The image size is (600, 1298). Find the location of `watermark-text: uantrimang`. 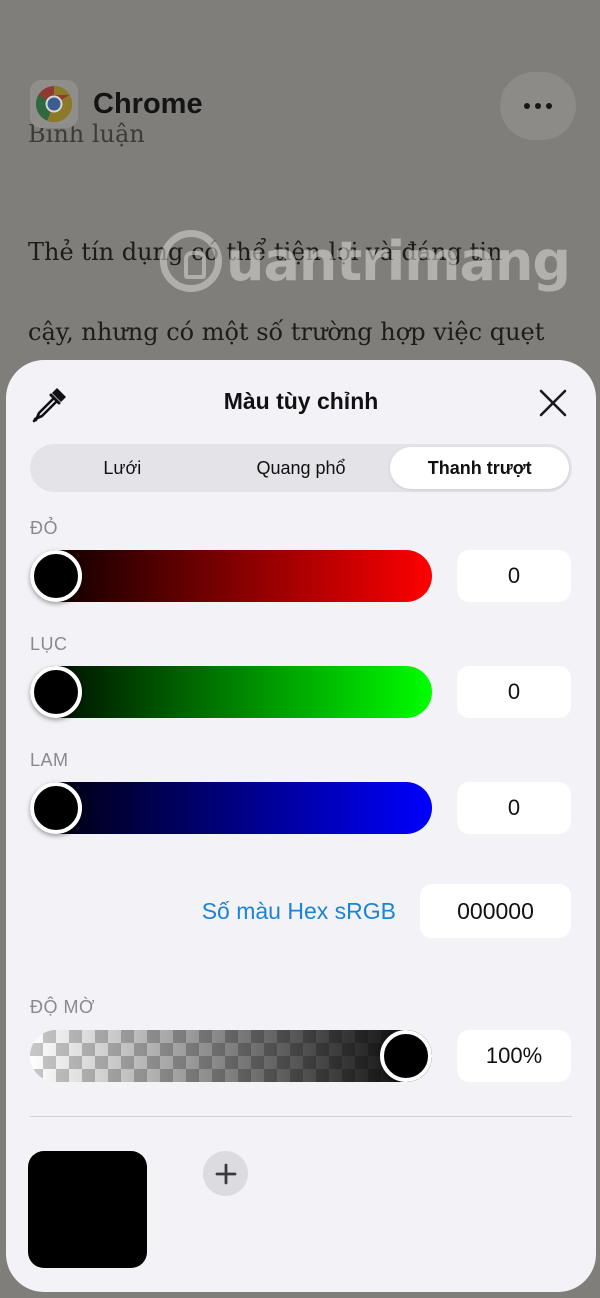

watermark-text: uantrimang is located at coordinates (398, 261).